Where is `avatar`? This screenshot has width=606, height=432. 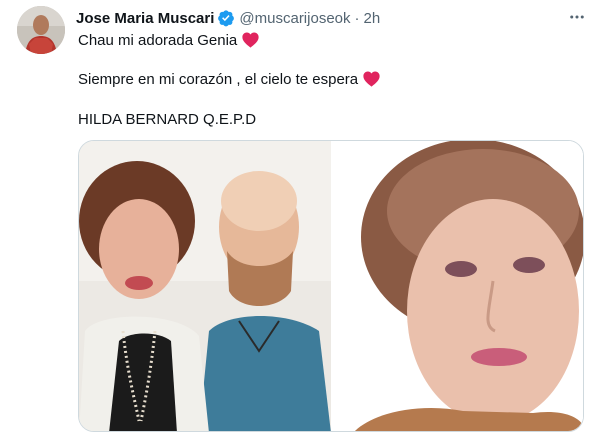
avatar is located at coordinates (41, 30).